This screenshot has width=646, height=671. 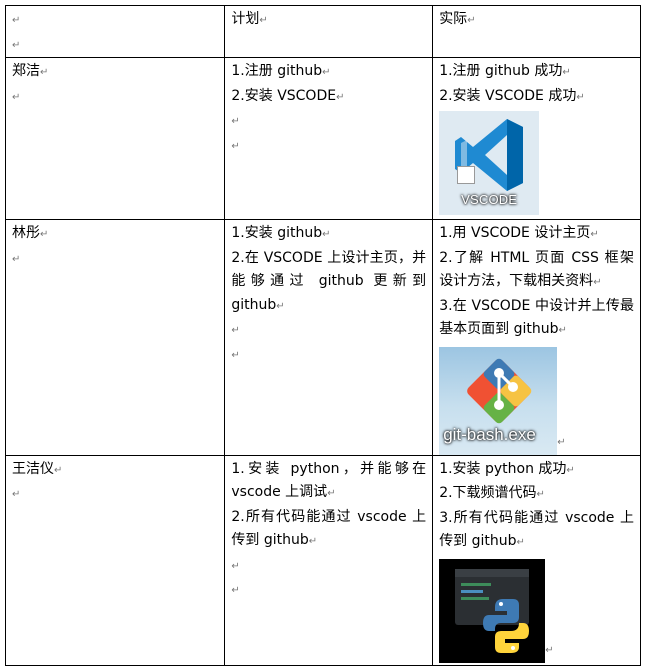 What do you see at coordinates (536, 529) in the screenshot?
I see `actual-item: 3.所有代码能通过 vscode 上传到 github` at bounding box center [536, 529].